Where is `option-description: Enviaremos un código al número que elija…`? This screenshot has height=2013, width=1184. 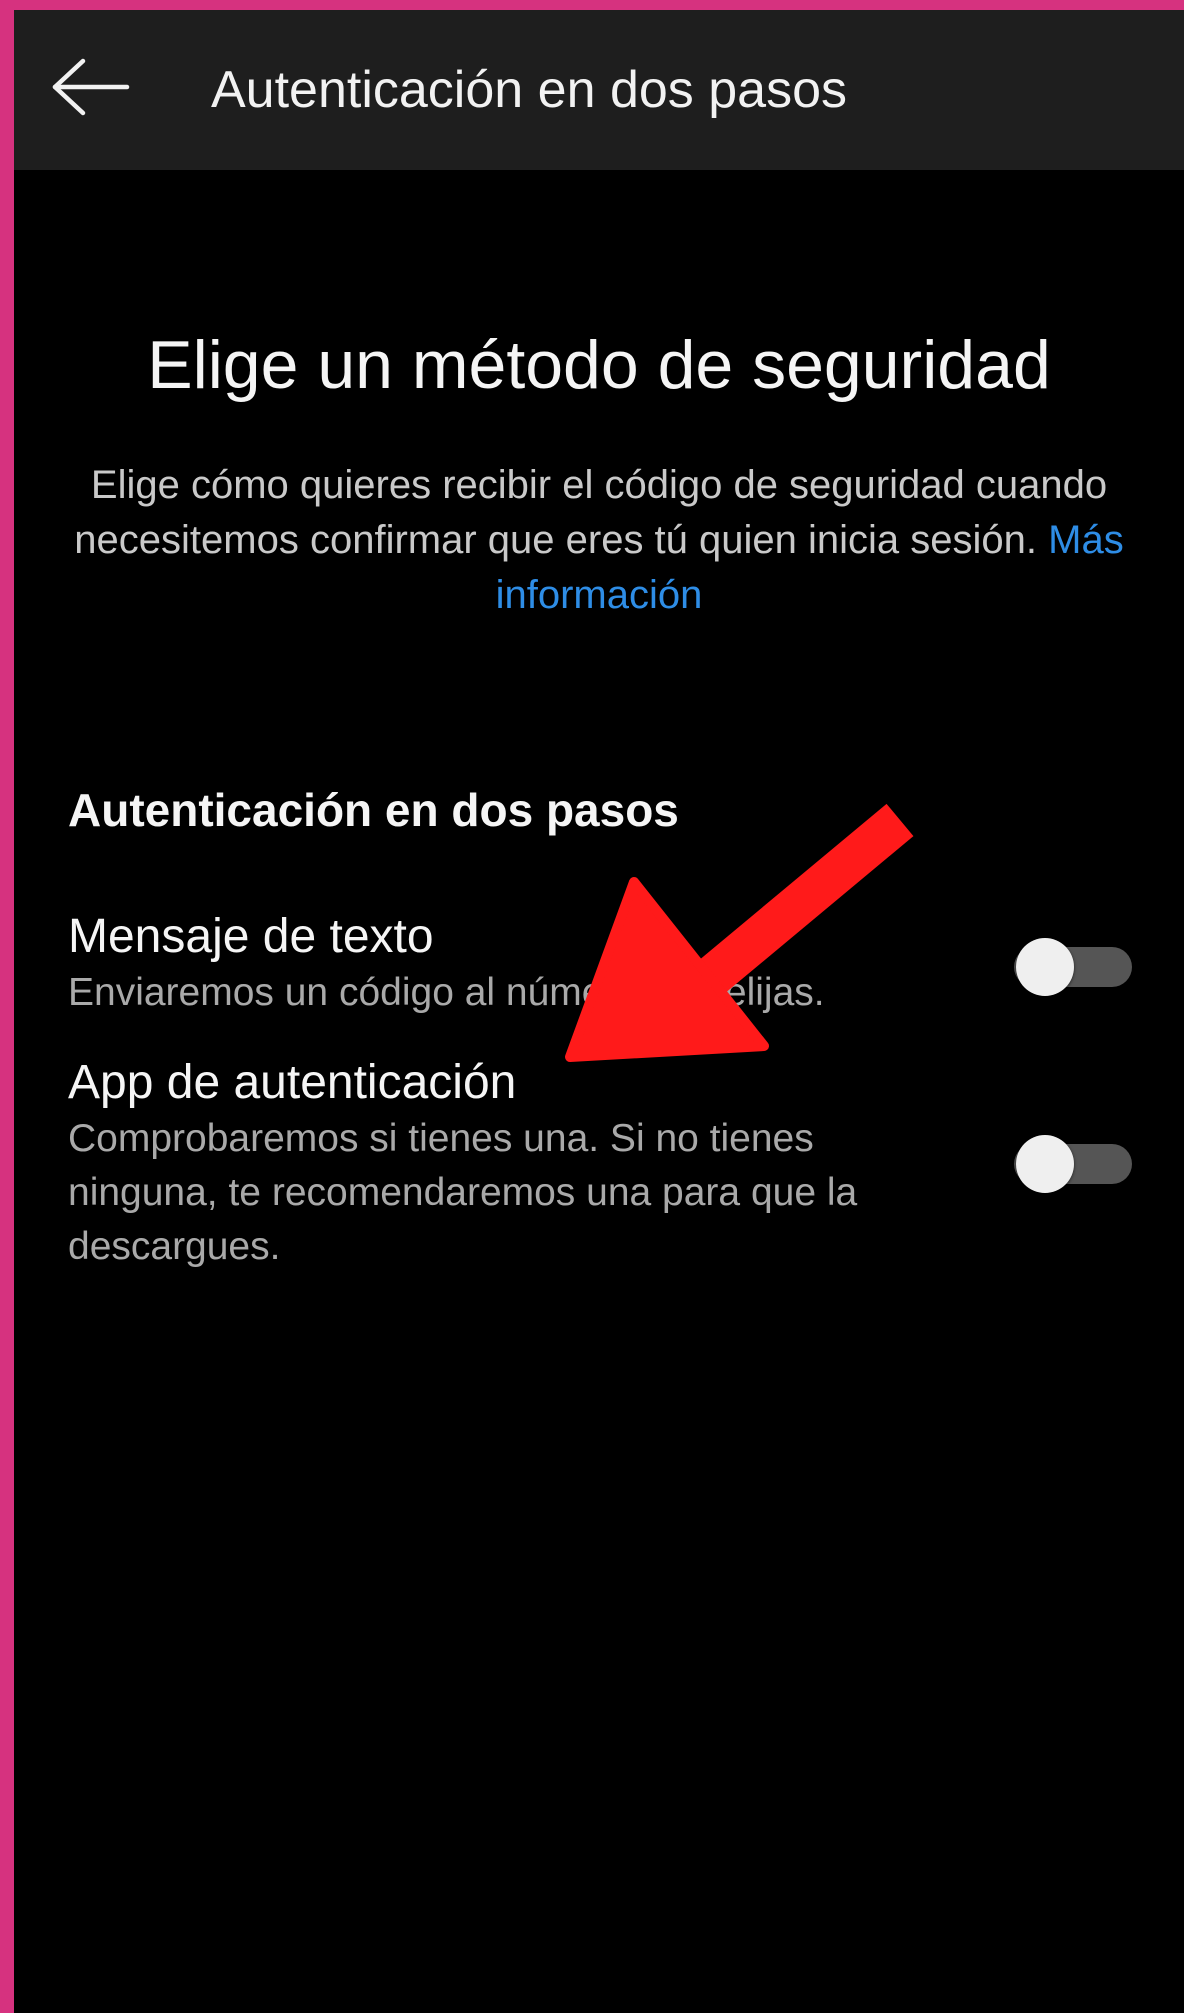 option-description: Enviaremos un código al número que elija… is located at coordinates (446, 992).